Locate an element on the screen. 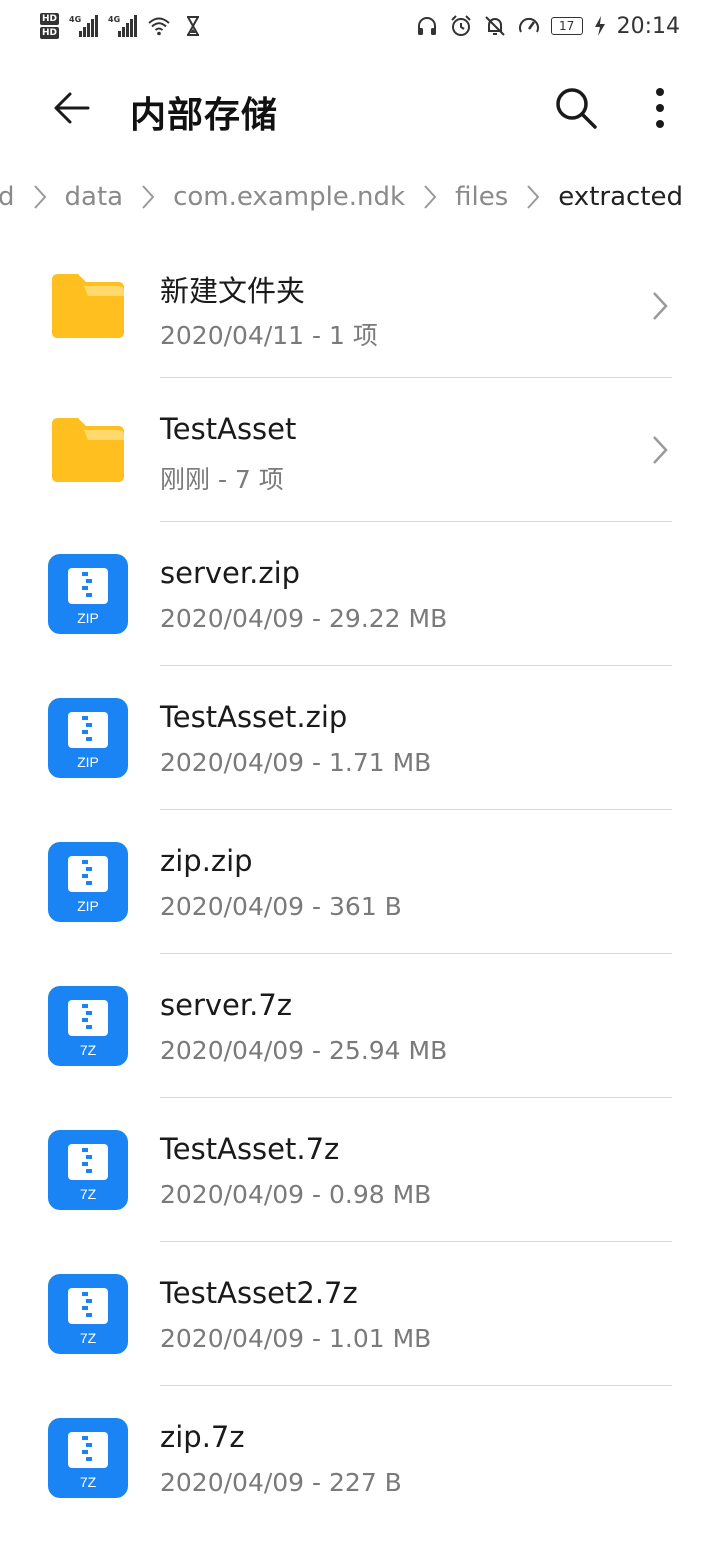  hourglass-icon is located at coordinates (193, 26).